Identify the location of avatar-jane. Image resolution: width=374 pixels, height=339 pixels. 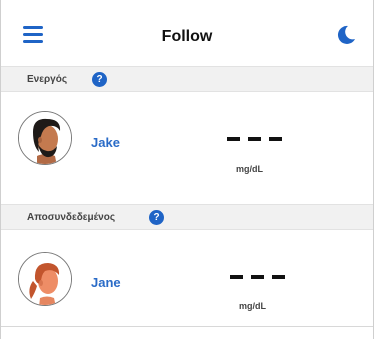
(45, 279).